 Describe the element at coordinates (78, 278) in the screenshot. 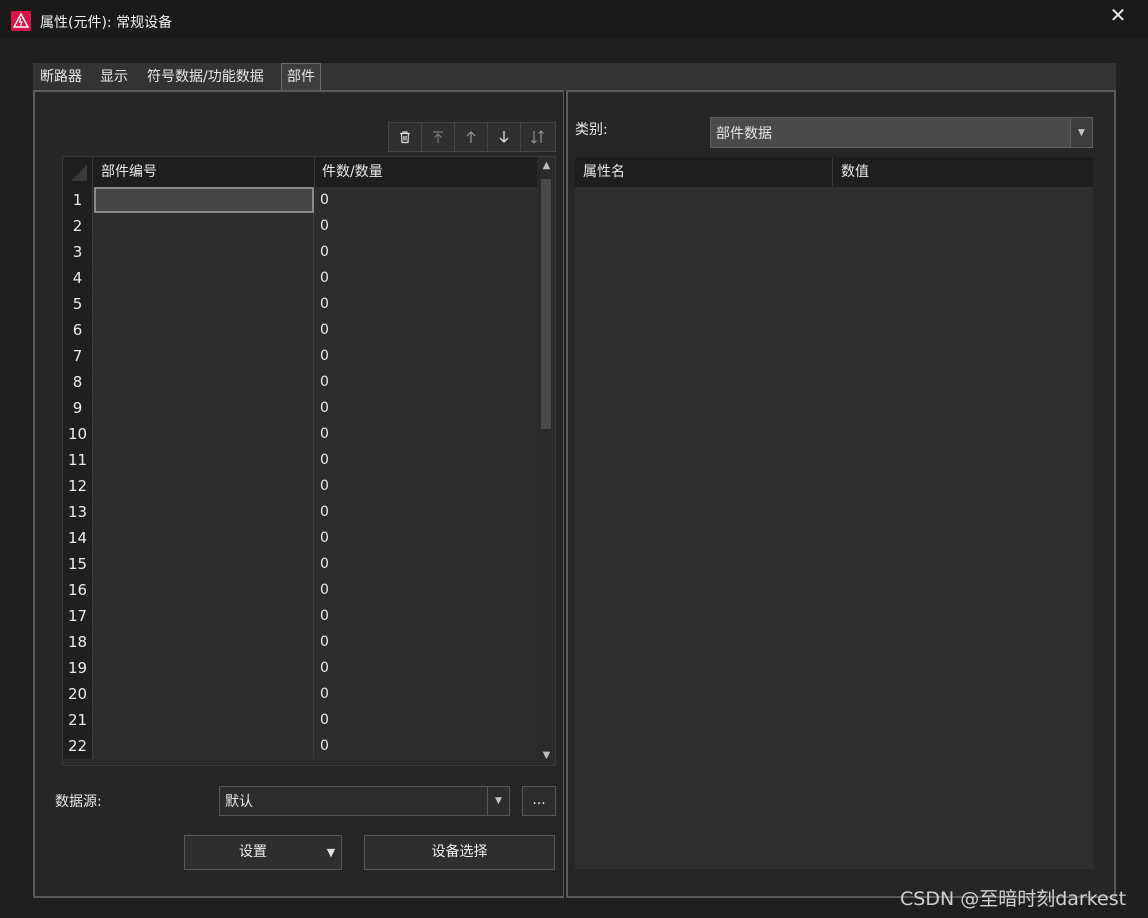

I see `row-number: 4` at that location.